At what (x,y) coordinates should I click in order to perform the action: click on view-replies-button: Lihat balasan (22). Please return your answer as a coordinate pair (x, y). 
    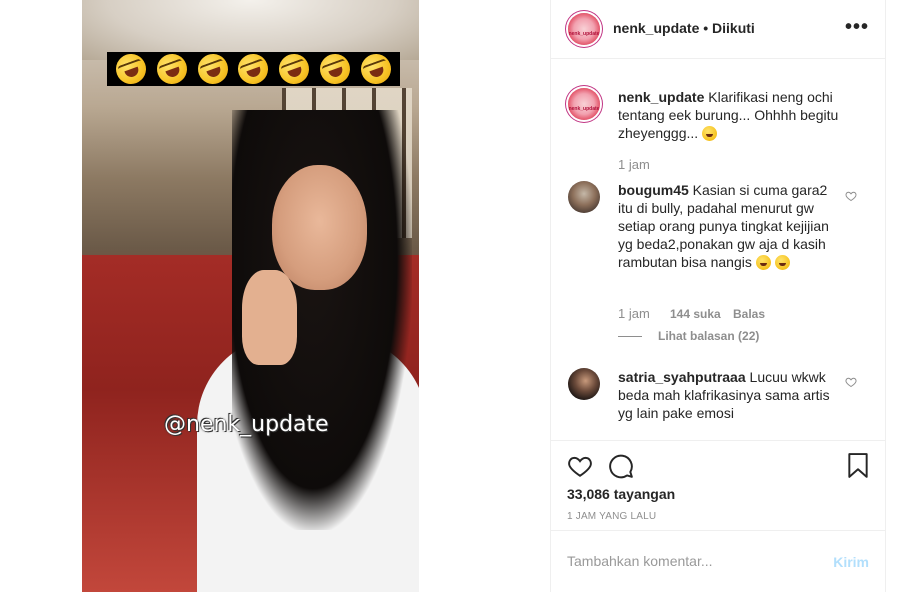
    Looking at the image, I should click on (708, 336).